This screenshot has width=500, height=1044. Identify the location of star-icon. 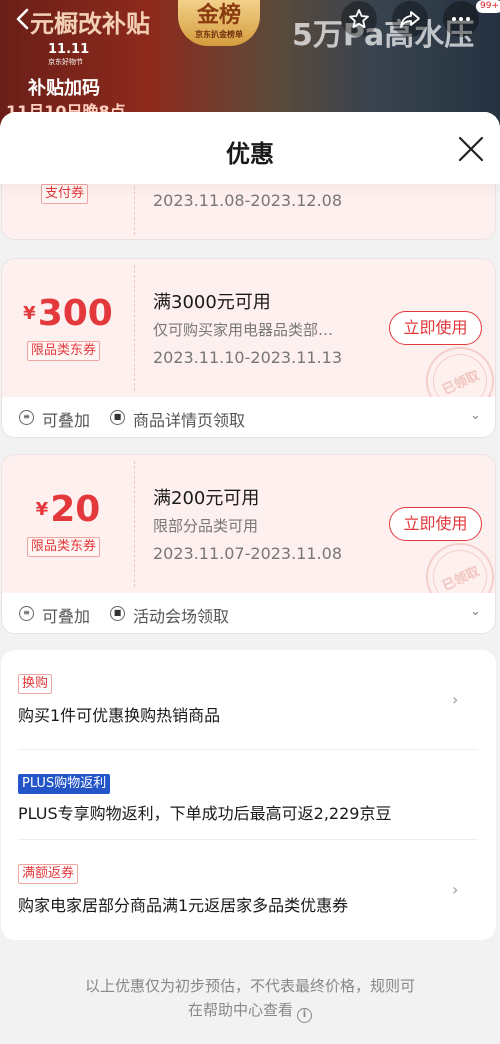
(359, 19).